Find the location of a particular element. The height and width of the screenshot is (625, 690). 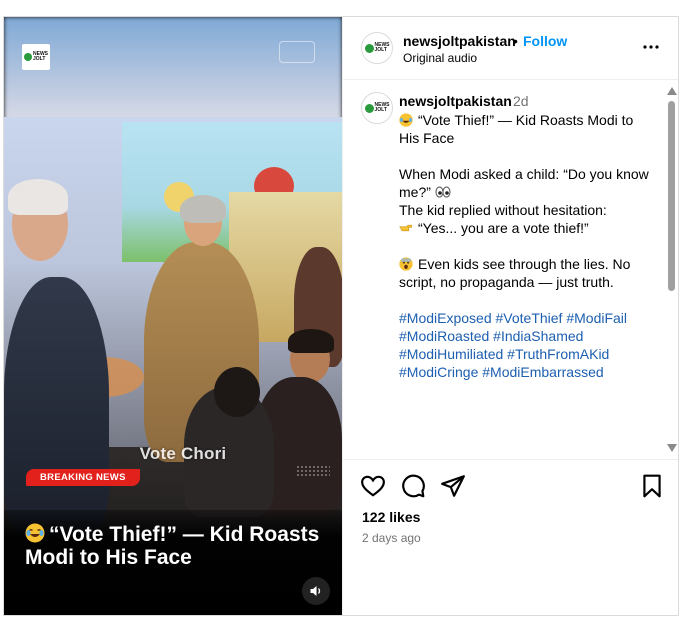

mute-button is located at coordinates (316, 591).